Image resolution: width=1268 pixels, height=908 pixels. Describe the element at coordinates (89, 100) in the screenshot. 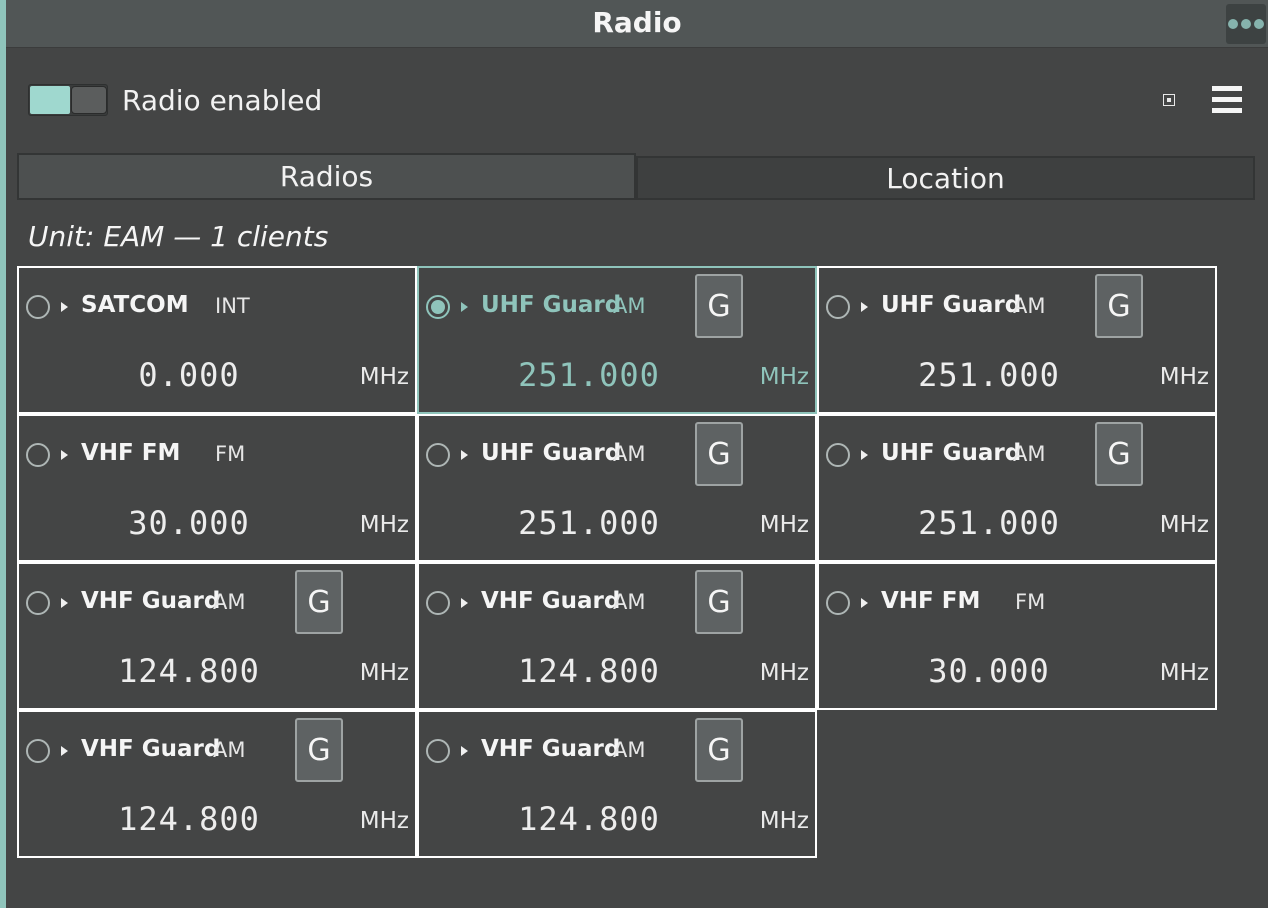

I see `toggle-knob` at that location.